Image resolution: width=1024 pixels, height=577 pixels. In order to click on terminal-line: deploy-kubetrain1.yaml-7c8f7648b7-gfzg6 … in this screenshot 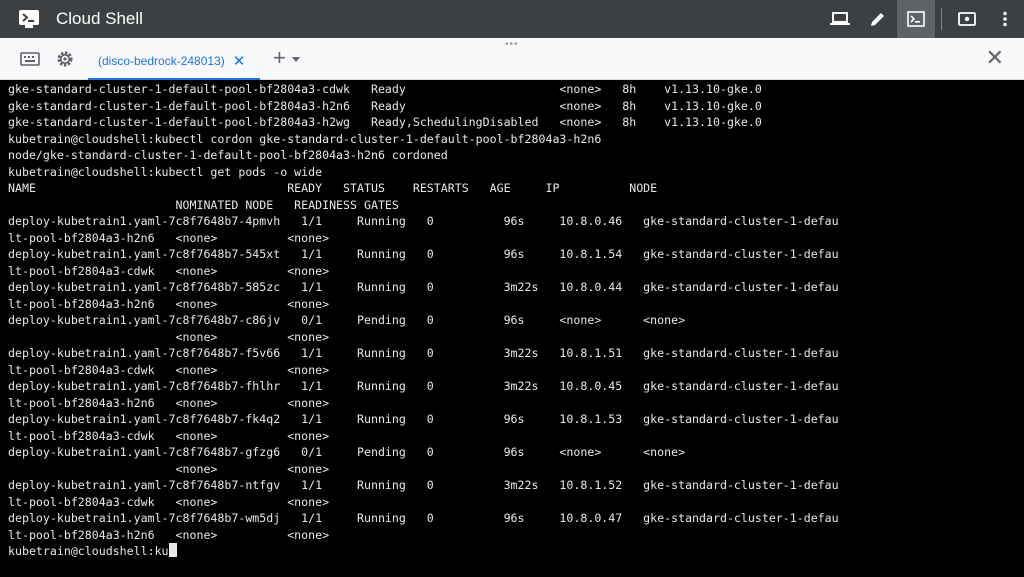, I will do `click(347, 452)`.